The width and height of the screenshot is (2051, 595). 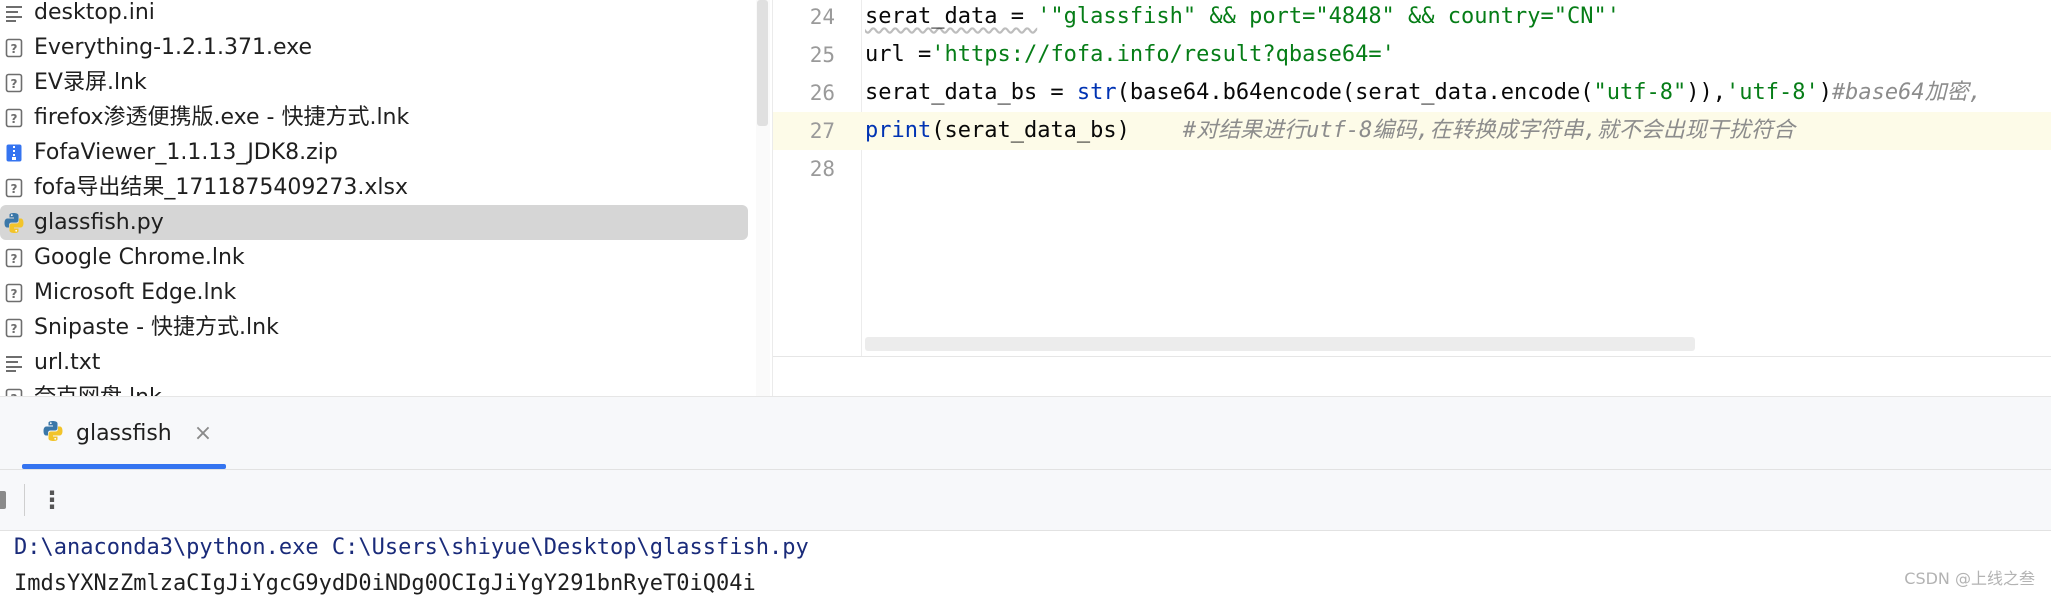 I want to click on code-token: ), so click(x=1825, y=92).